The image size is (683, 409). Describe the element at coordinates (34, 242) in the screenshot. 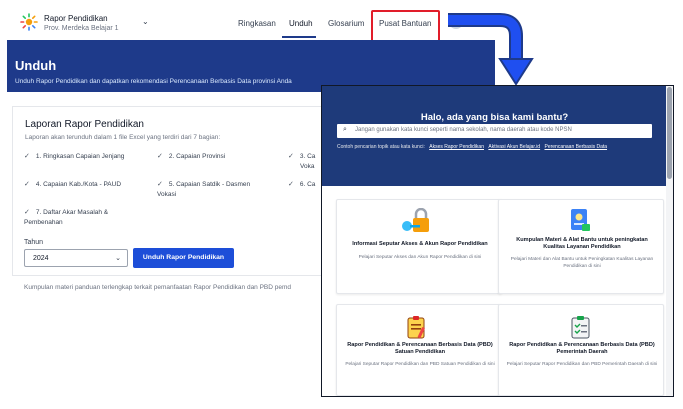

I see `year-label: Tahun` at that location.